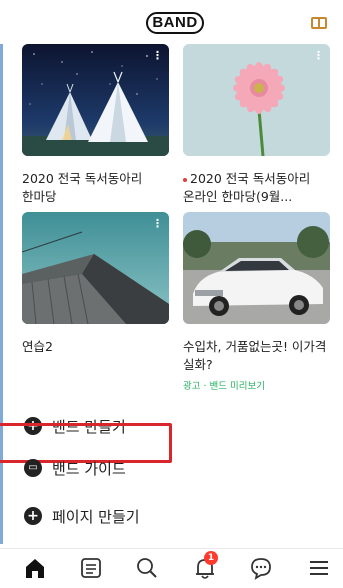 This screenshot has height=588, width=343. Describe the element at coordinates (207, 567) in the screenshot. I see `notification-icon: 1` at that location.